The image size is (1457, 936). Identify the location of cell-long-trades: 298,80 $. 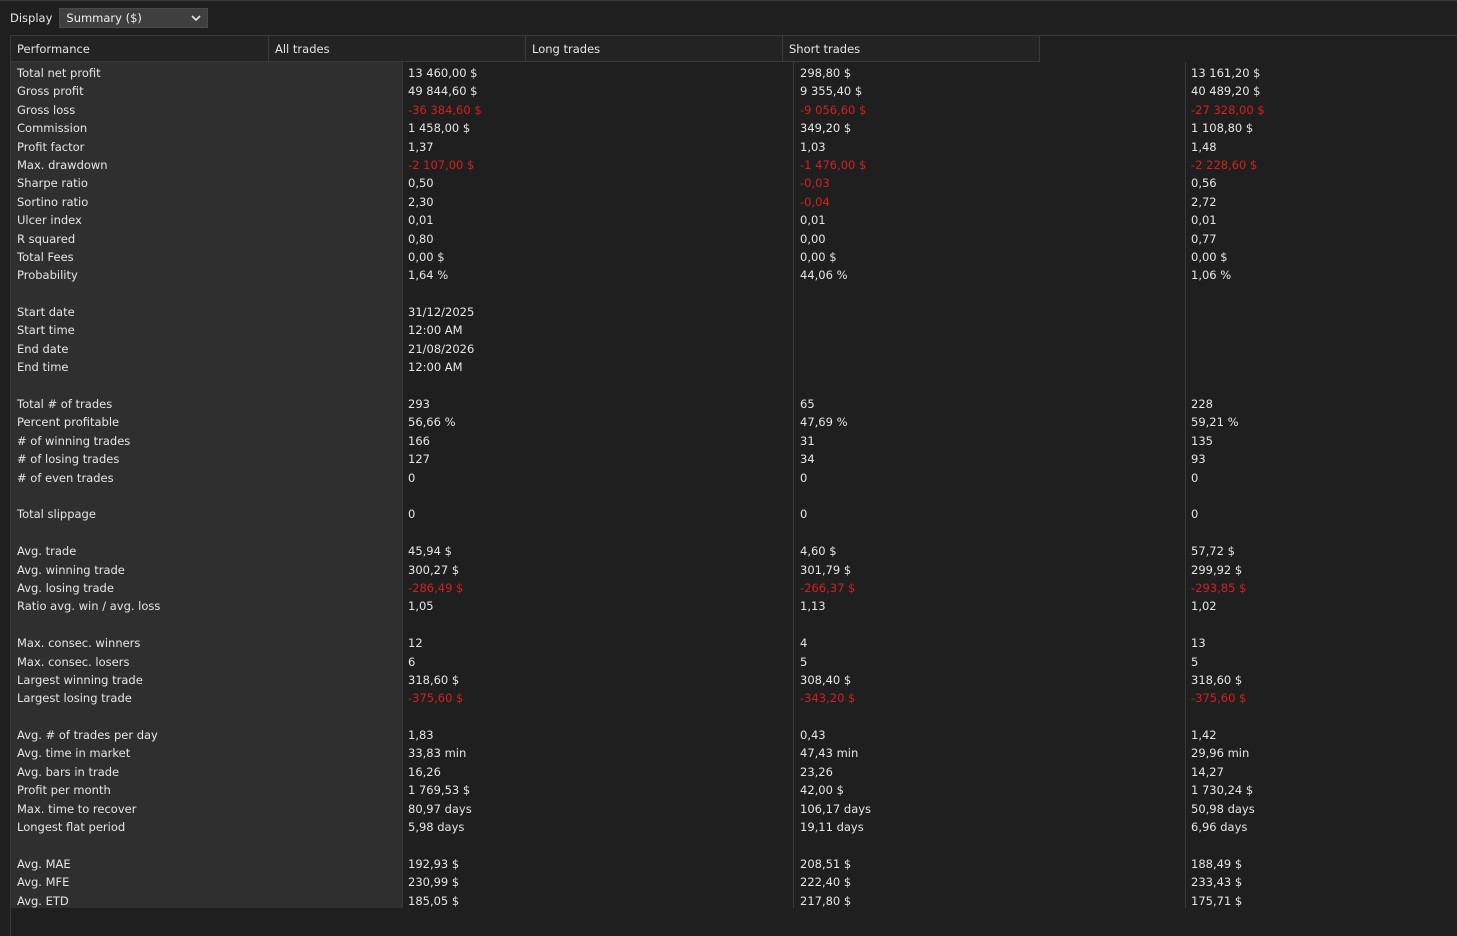
(826, 73).